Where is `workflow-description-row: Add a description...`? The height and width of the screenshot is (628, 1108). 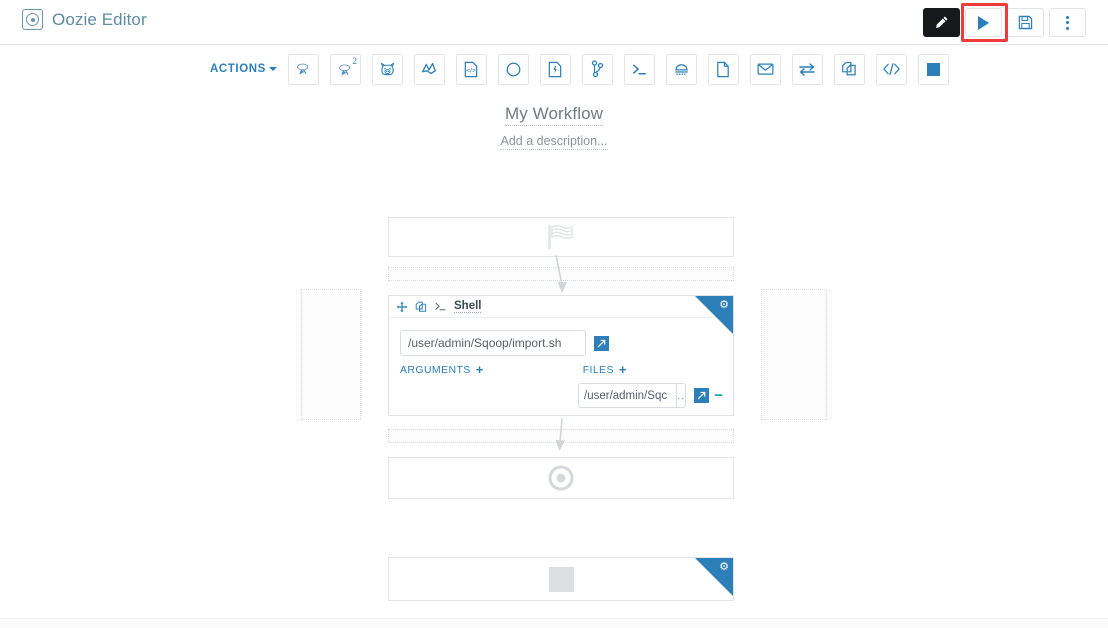
workflow-description-row: Add a description... is located at coordinates (554, 141).